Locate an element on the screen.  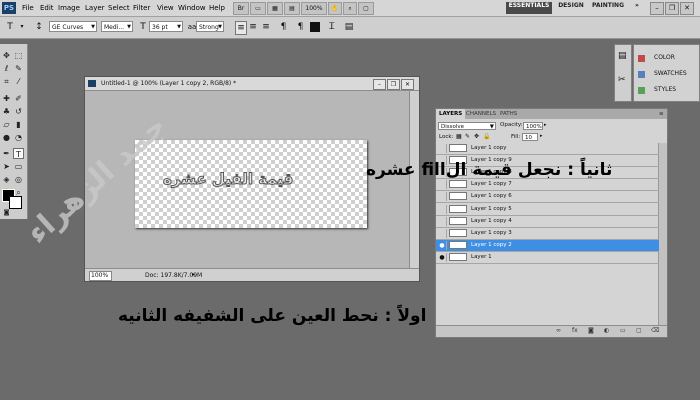
eraser-tool-icon: ▱ is located at coordinates (6, 124).